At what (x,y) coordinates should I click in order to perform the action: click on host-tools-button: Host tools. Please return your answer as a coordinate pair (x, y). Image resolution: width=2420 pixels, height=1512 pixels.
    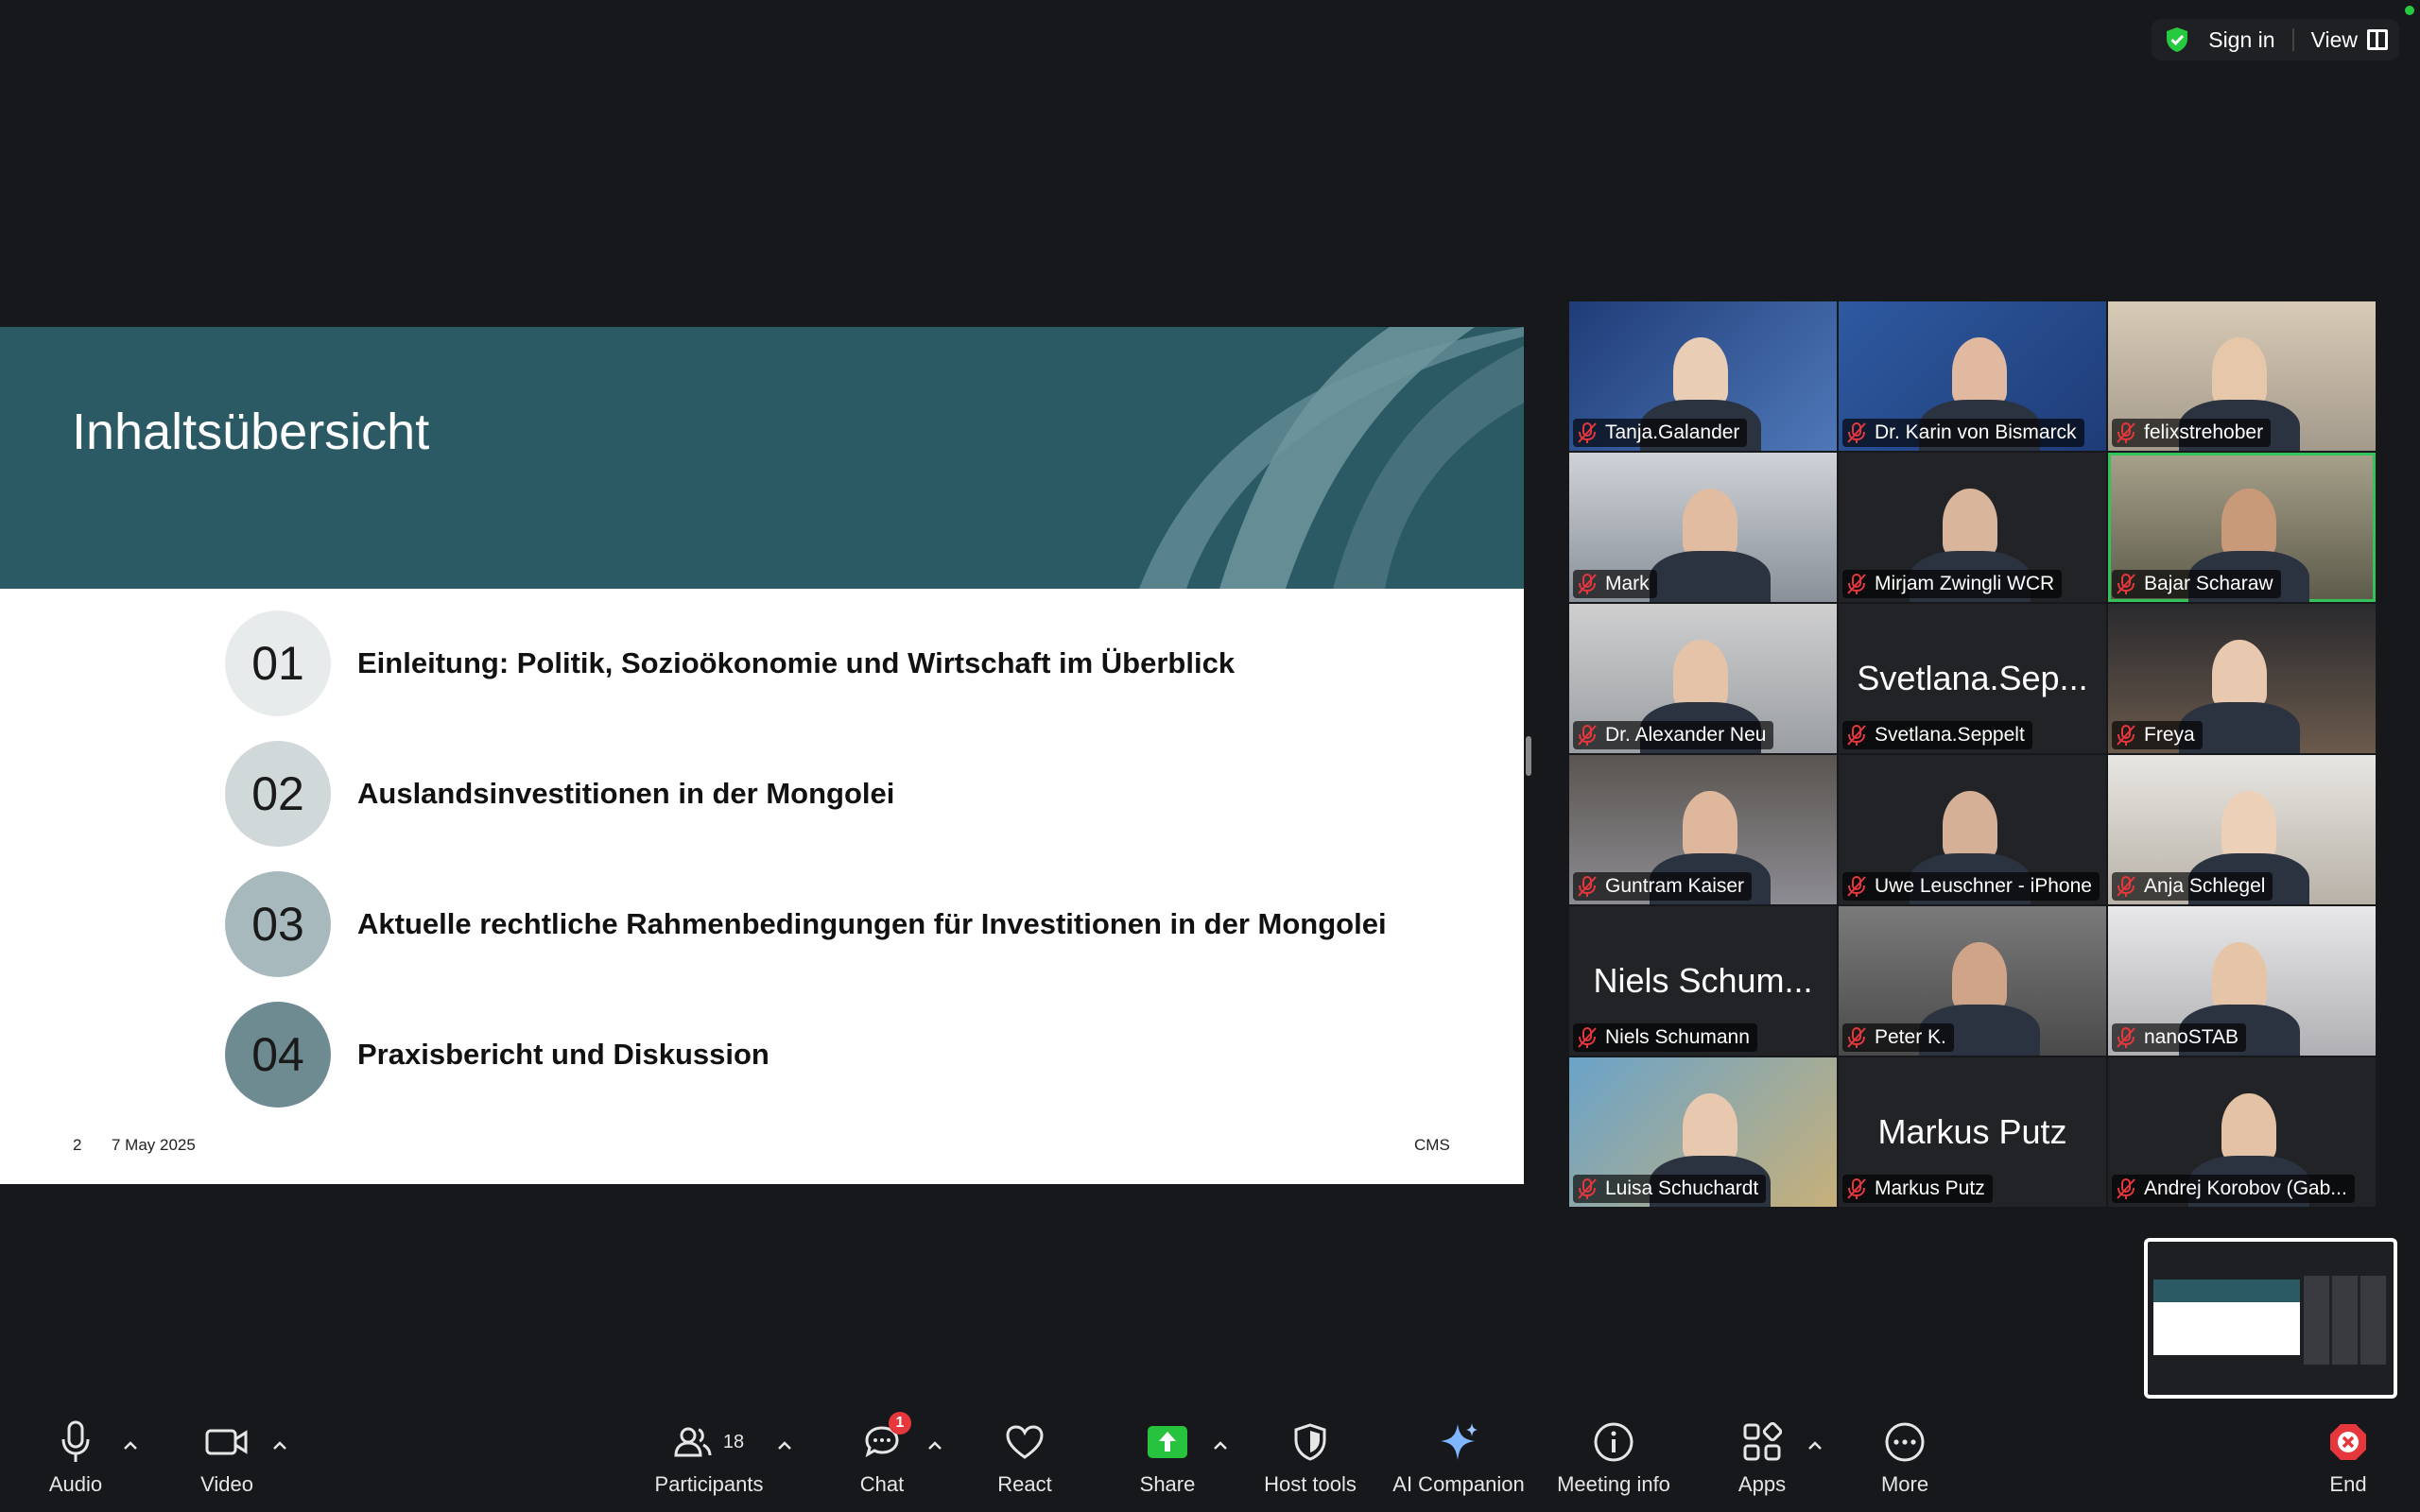
    Looking at the image, I should click on (1310, 1457).